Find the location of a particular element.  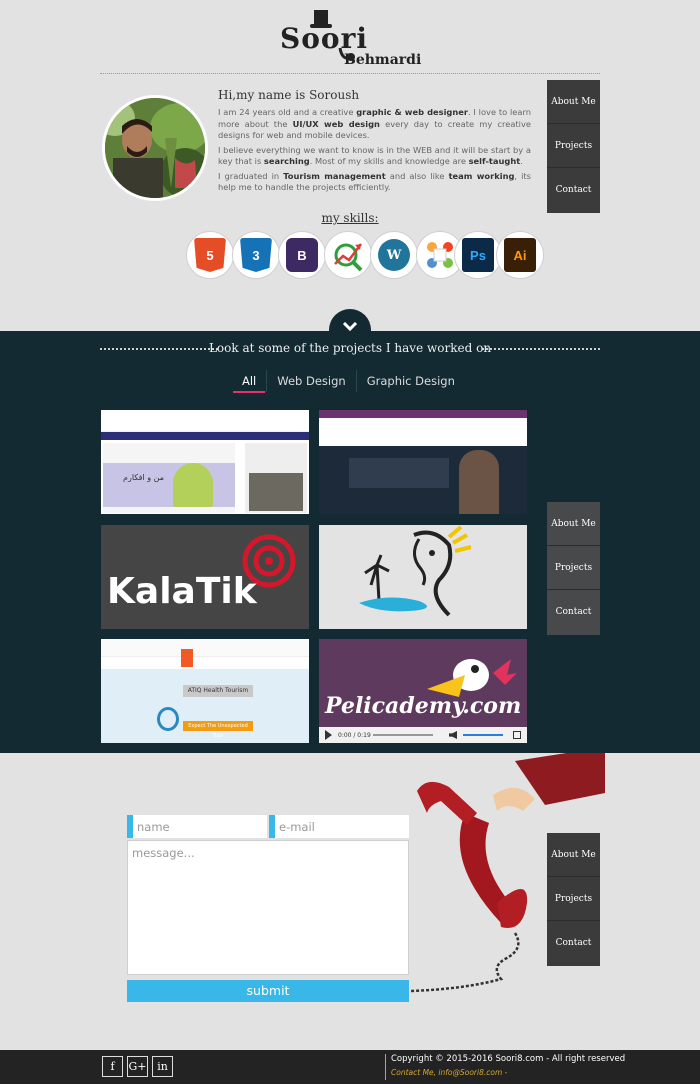

photoshop-icon: Ps is located at coordinates (478, 255).